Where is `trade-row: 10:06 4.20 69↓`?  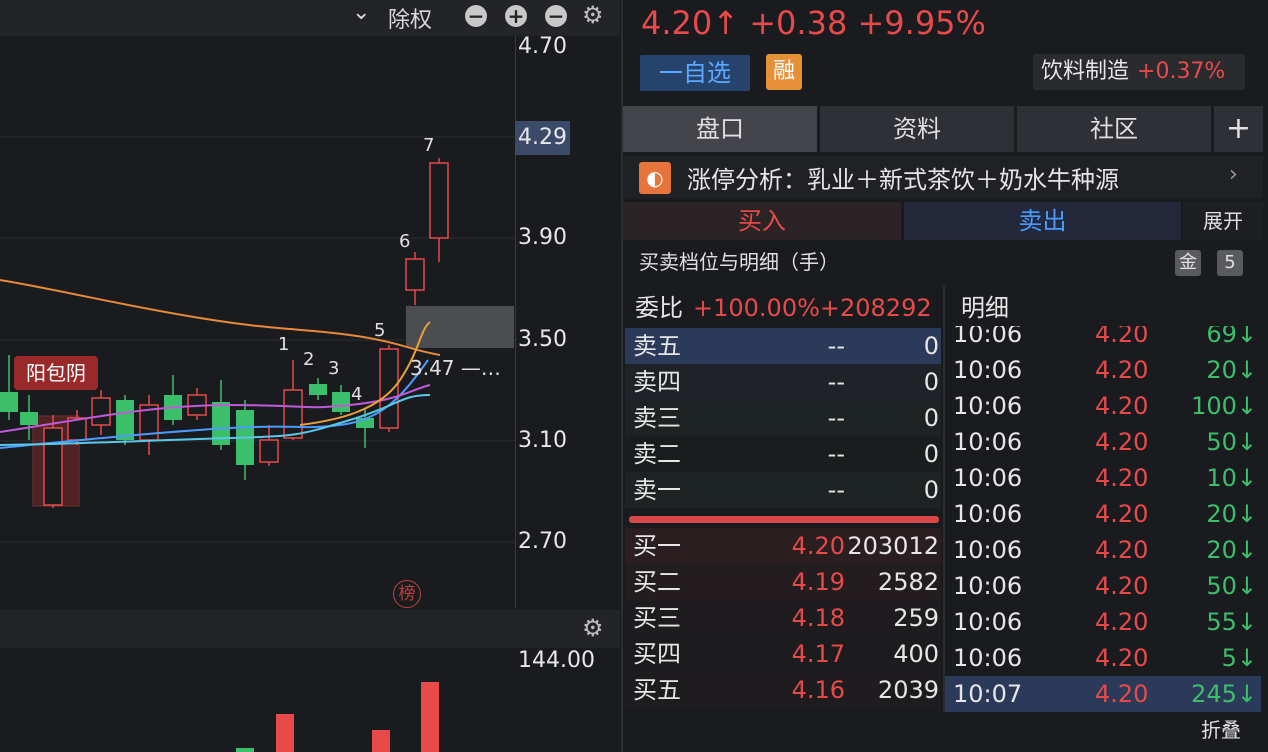
trade-row: 10:06 4.20 69↓ is located at coordinates (1103, 339).